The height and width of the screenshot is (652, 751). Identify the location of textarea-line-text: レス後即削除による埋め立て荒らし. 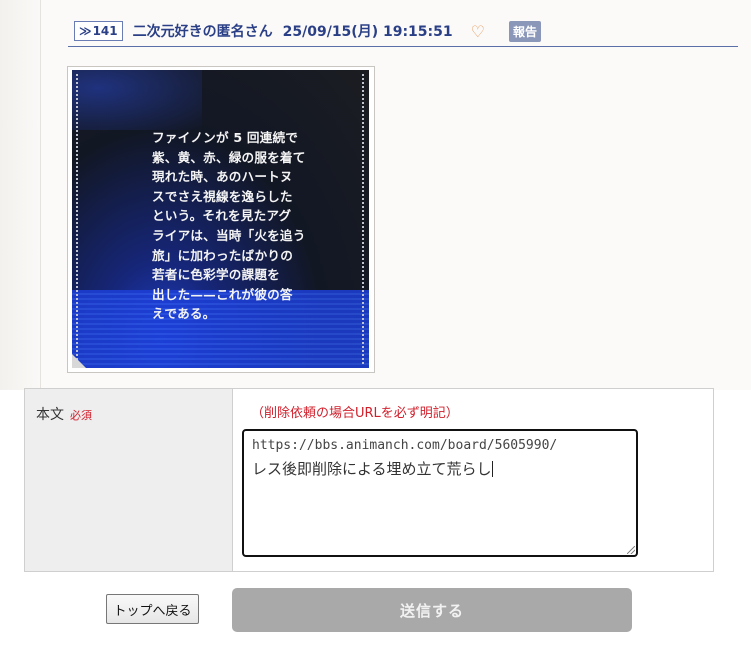
(440, 469).